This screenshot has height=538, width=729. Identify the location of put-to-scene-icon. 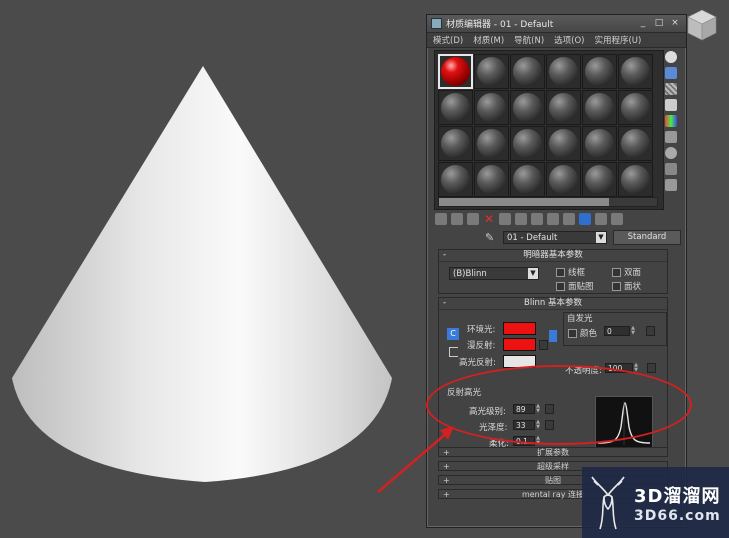
(457, 219).